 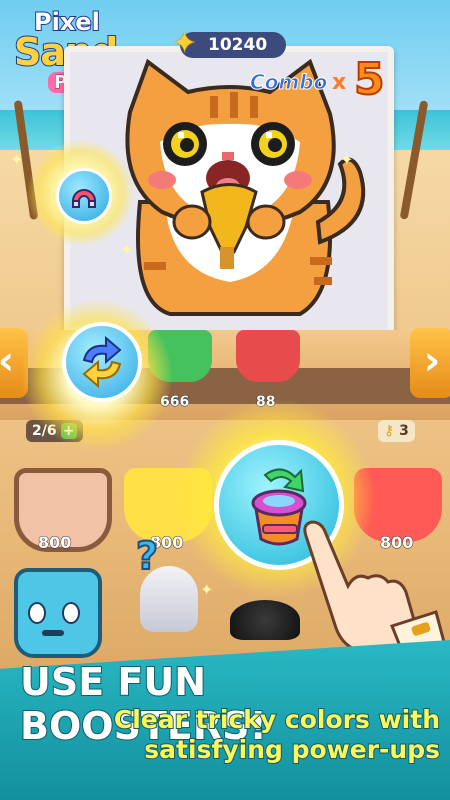 I want to click on star-icon: ✦, so click(x=185, y=43).